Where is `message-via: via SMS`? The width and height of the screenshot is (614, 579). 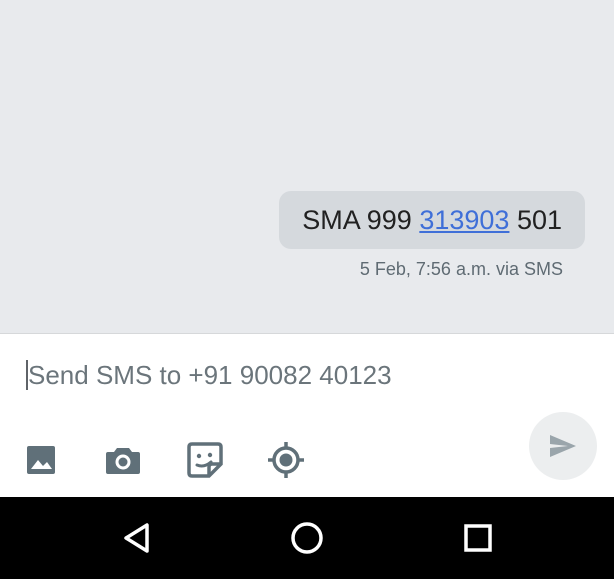 message-via: via SMS is located at coordinates (529, 269).